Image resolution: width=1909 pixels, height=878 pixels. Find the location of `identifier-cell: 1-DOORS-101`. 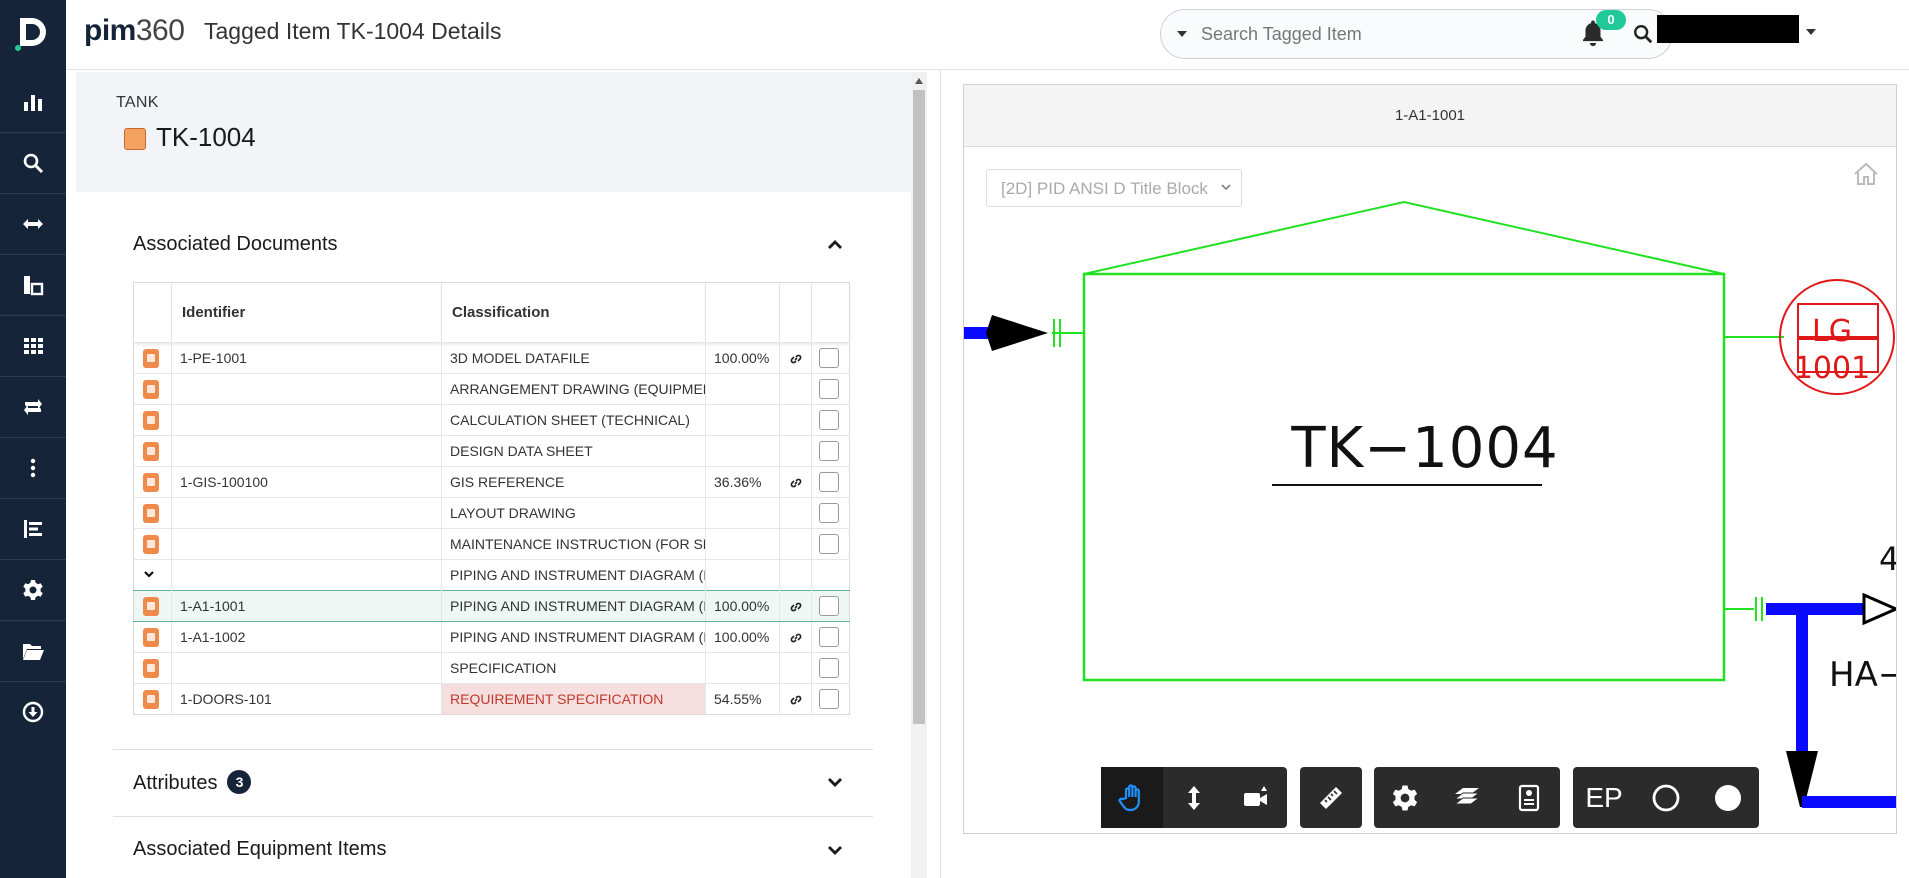

identifier-cell: 1-DOORS-101 is located at coordinates (306, 699).